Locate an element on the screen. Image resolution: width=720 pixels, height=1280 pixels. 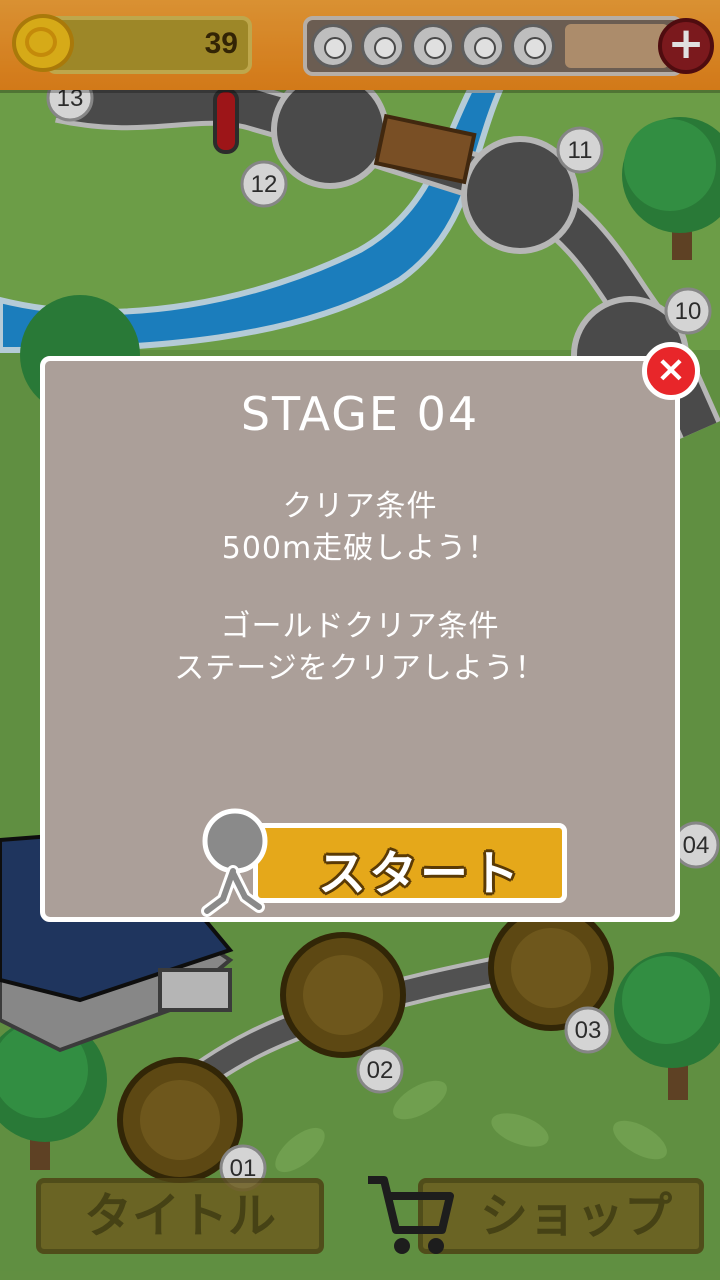
gold-condition-label: ゴールドクリア条件 is located at coordinates (360, 626).